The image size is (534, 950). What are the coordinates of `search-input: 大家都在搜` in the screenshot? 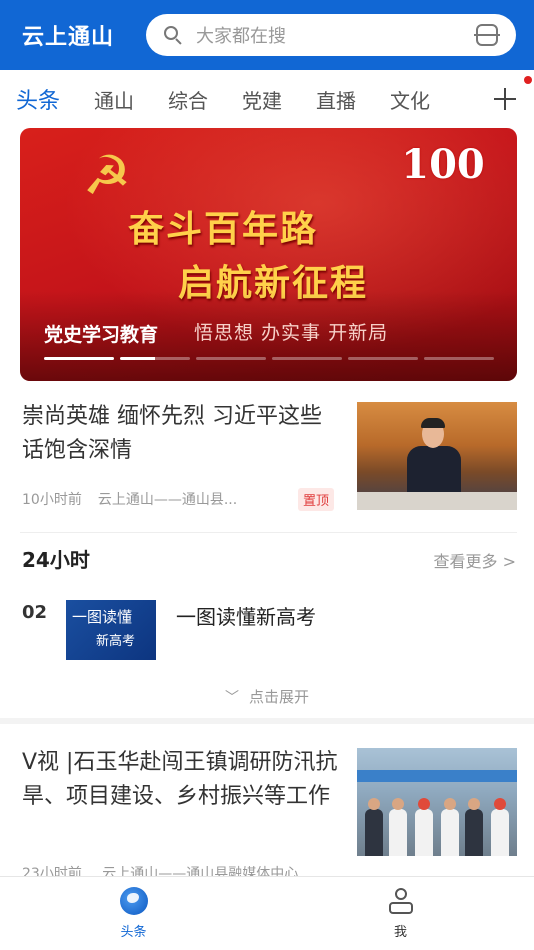 It's located at (335, 35).